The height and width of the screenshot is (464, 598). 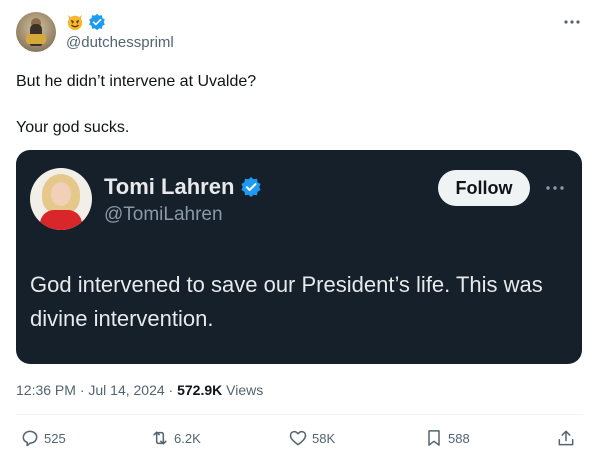 I want to click on post-text-line-1: But he didn’t intervene at Uvalde?, so click(x=136, y=81).